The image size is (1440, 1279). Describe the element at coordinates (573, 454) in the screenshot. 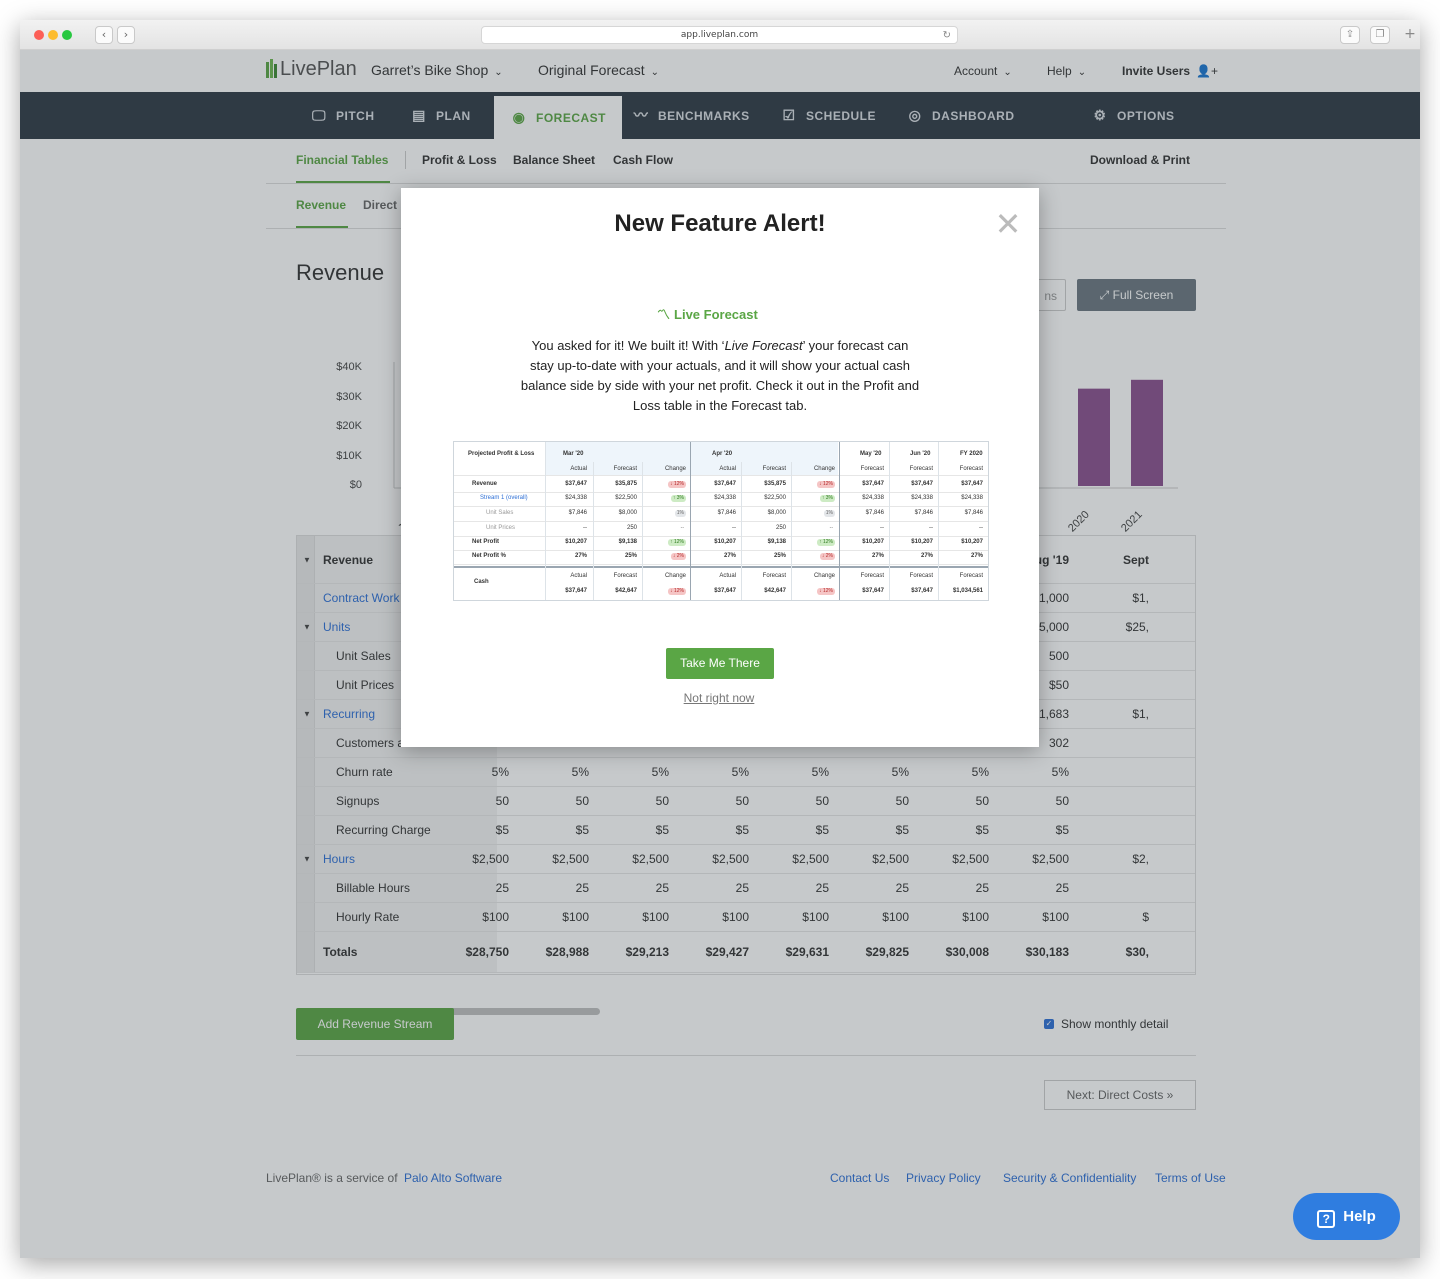

I see `preview-period: Mar '20` at that location.